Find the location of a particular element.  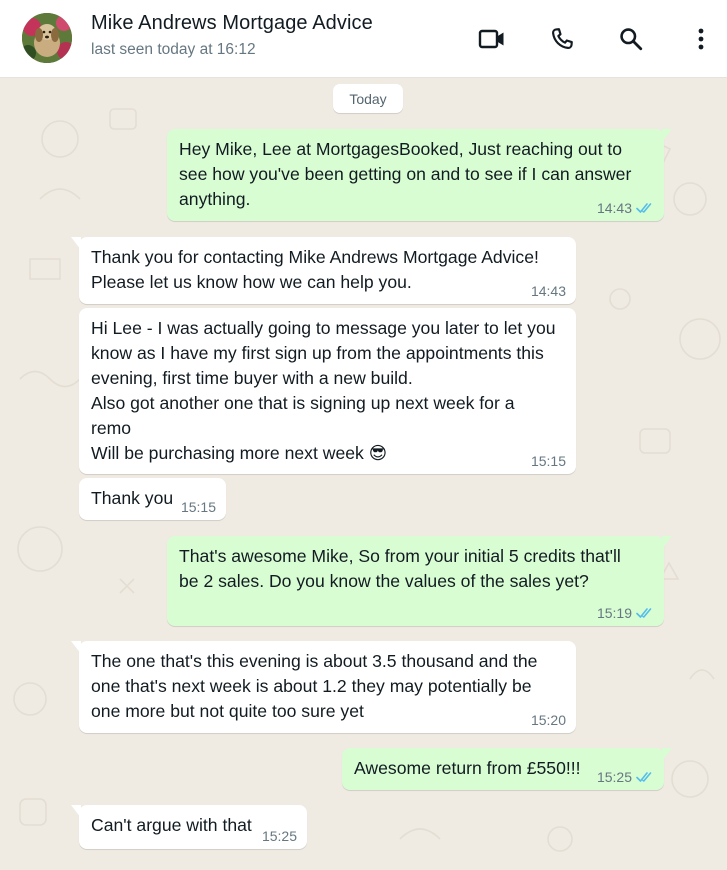

contact-name: Mike Andrews Mortgage Advice is located at coordinates (232, 23).